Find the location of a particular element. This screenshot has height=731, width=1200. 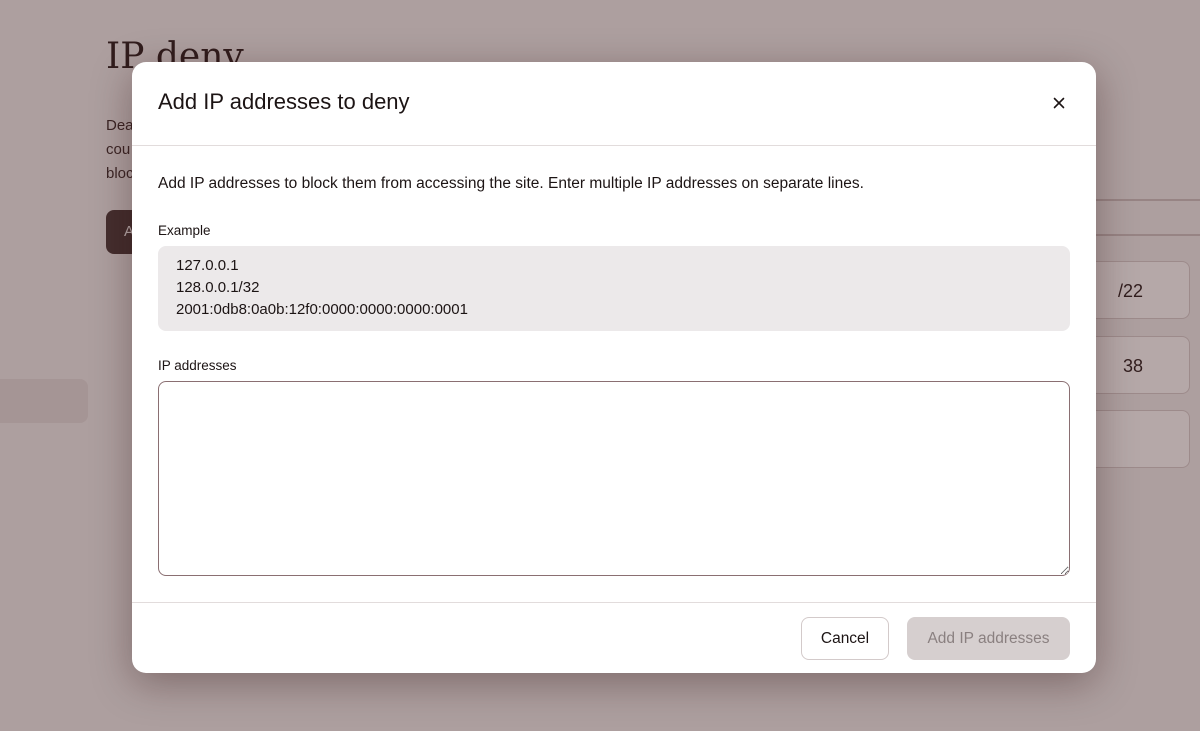

dialog-footer: Cancel Add IP addresses is located at coordinates (614, 637).